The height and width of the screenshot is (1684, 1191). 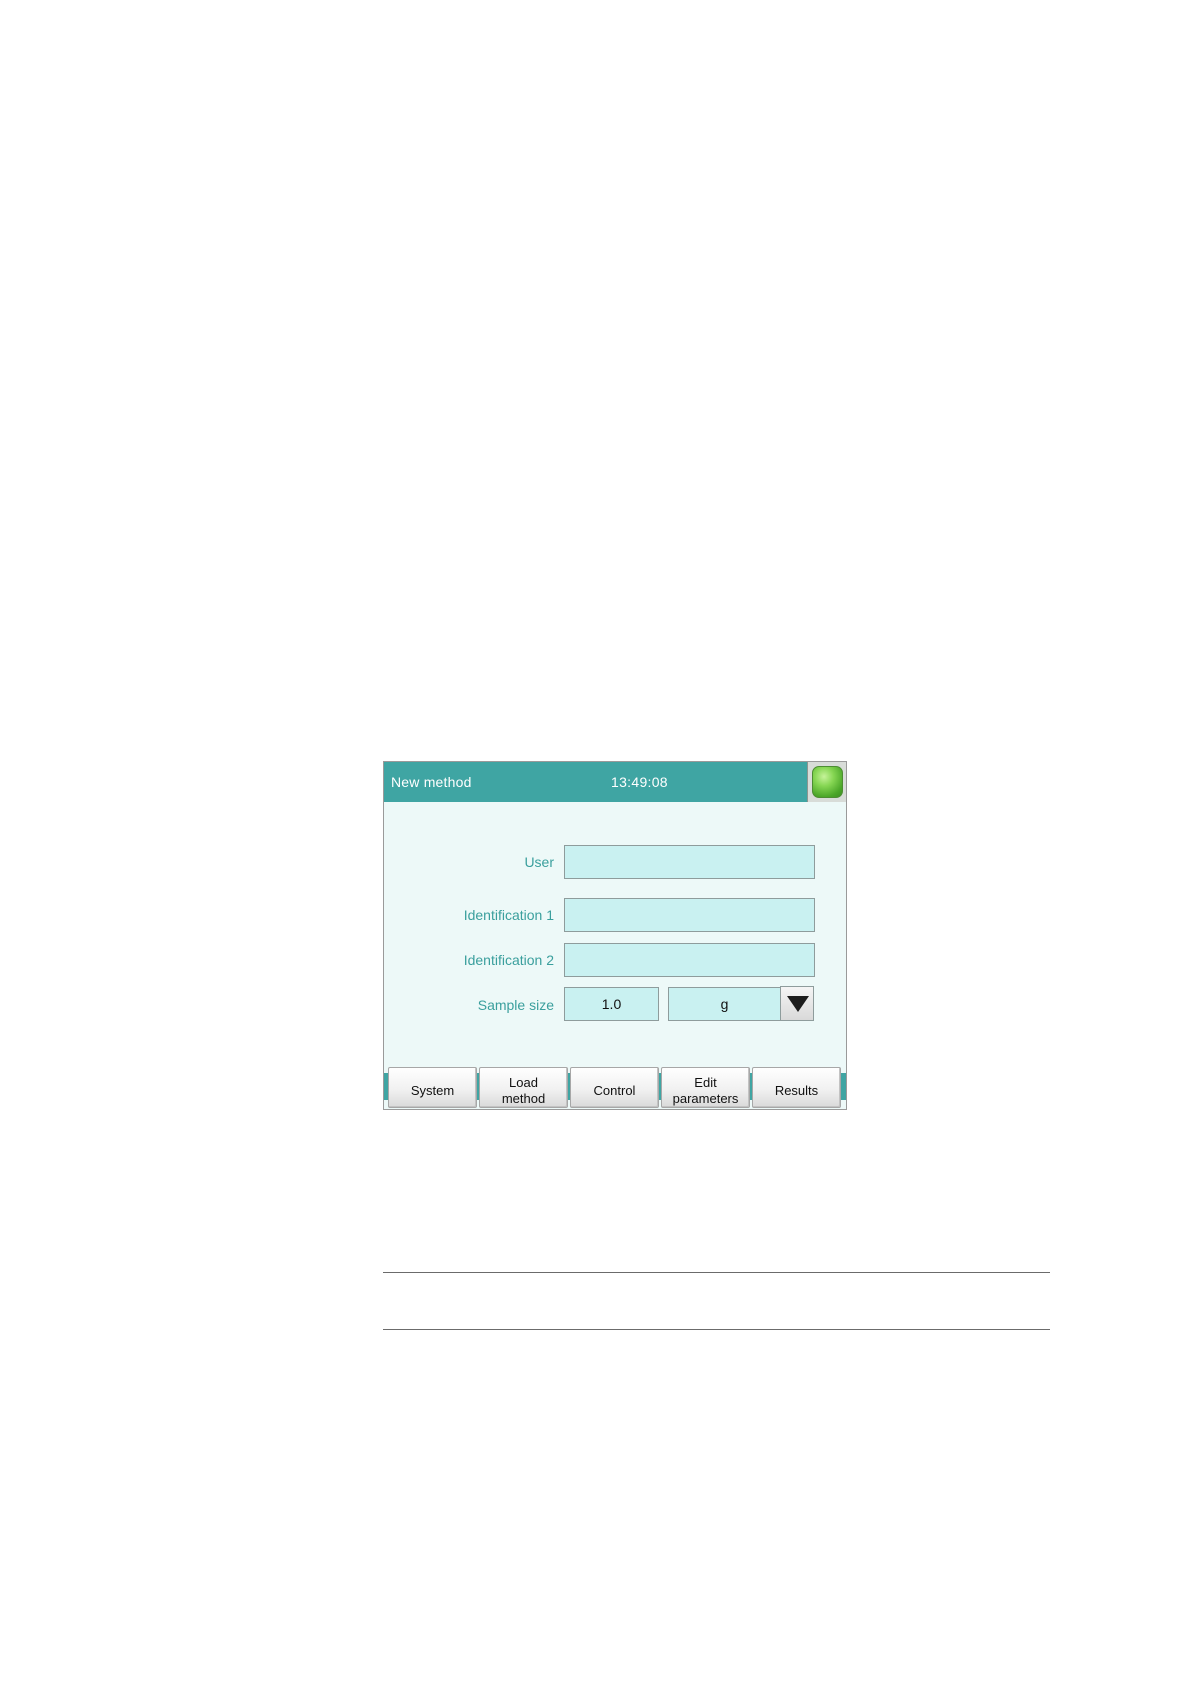 What do you see at coordinates (523, 1082) in the screenshot?
I see `load-method-button-line1: Load` at bounding box center [523, 1082].